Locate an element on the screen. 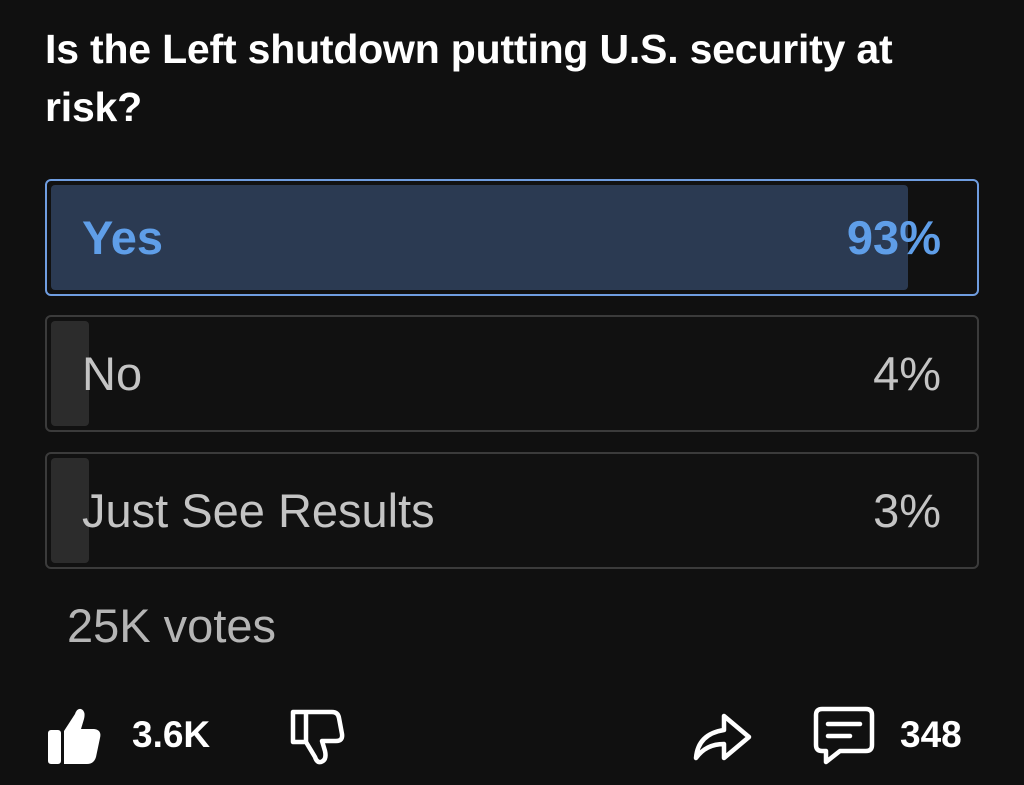  poll-option-percent: 3% is located at coordinates (907, 510).